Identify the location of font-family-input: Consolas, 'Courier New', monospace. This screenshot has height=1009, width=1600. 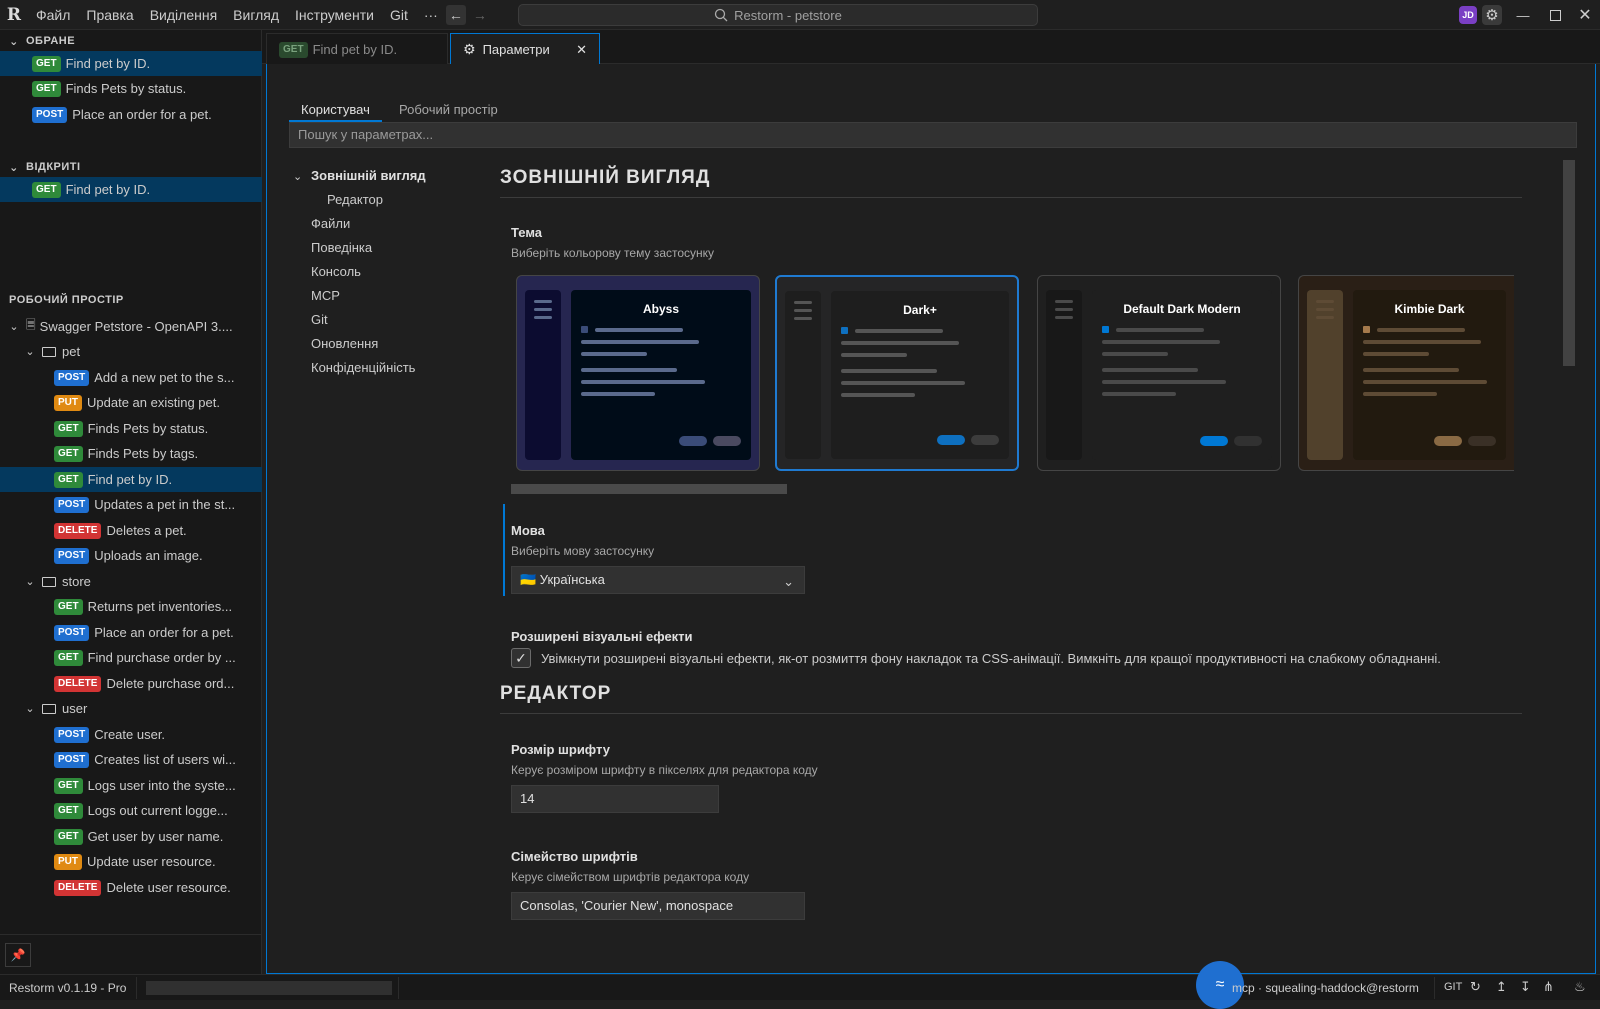
(658, 906).